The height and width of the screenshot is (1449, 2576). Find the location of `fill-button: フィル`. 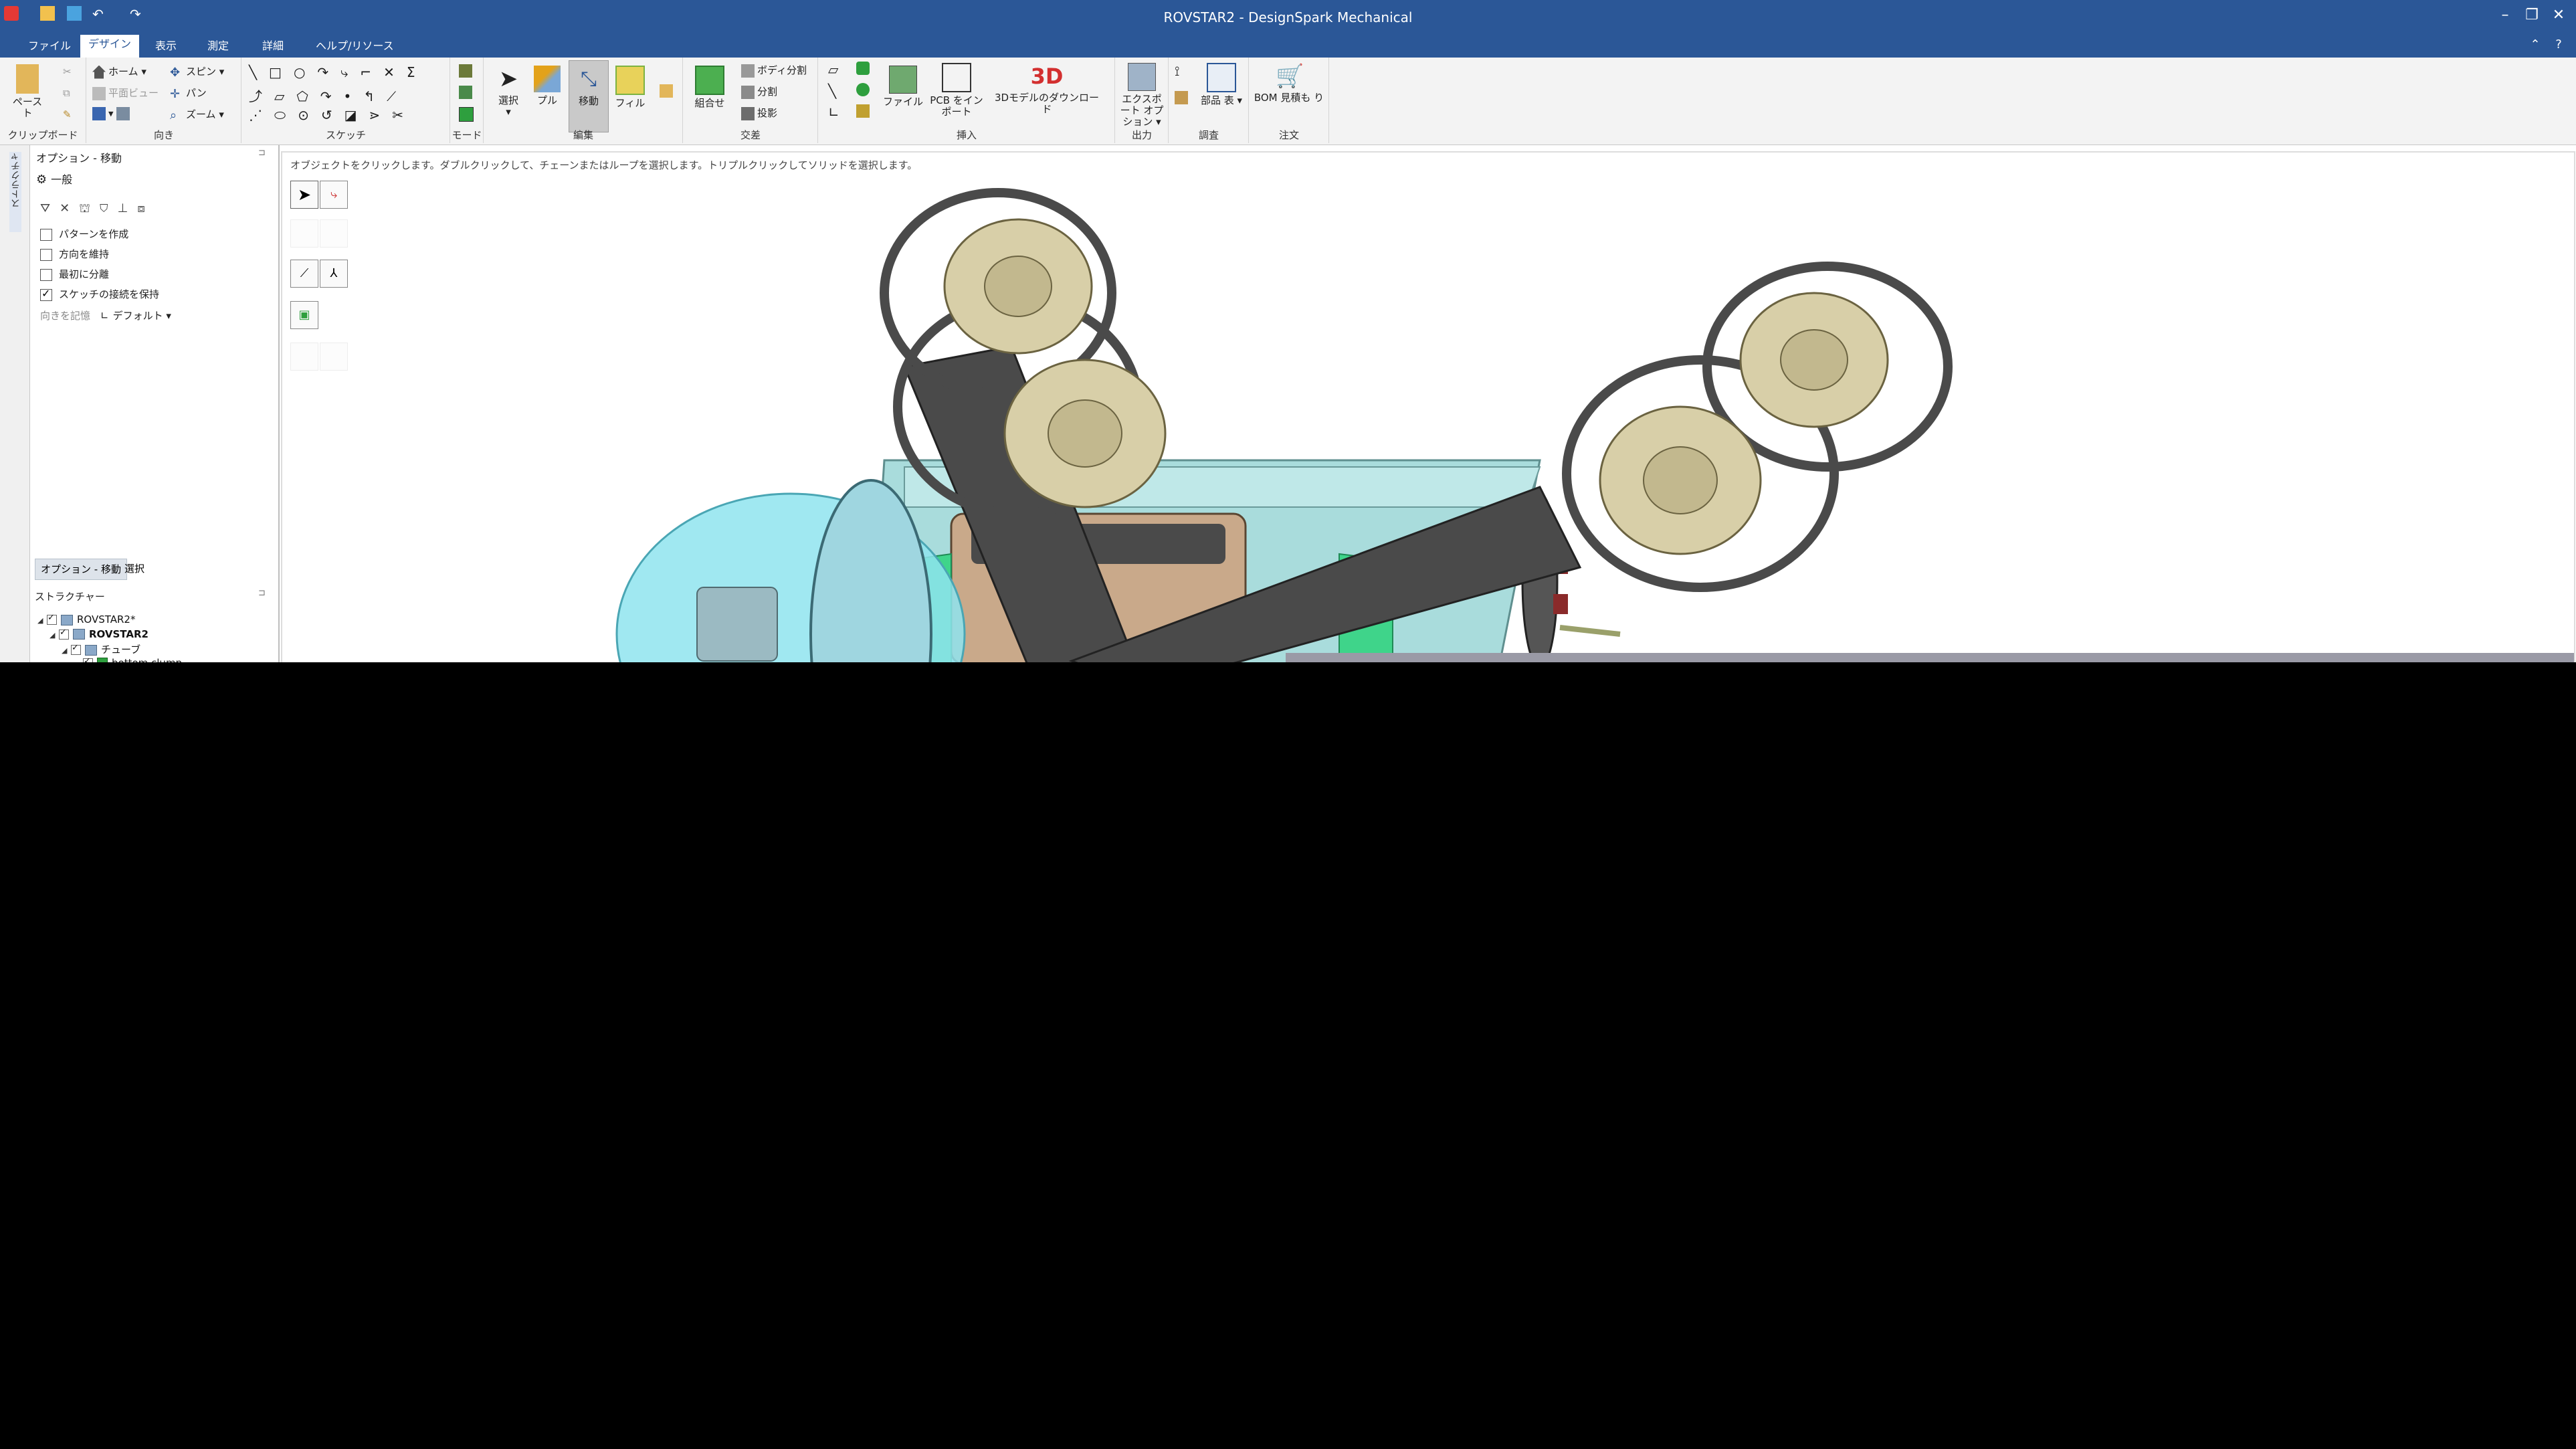

fill-button: フィル is located at coordinates (630, 88).